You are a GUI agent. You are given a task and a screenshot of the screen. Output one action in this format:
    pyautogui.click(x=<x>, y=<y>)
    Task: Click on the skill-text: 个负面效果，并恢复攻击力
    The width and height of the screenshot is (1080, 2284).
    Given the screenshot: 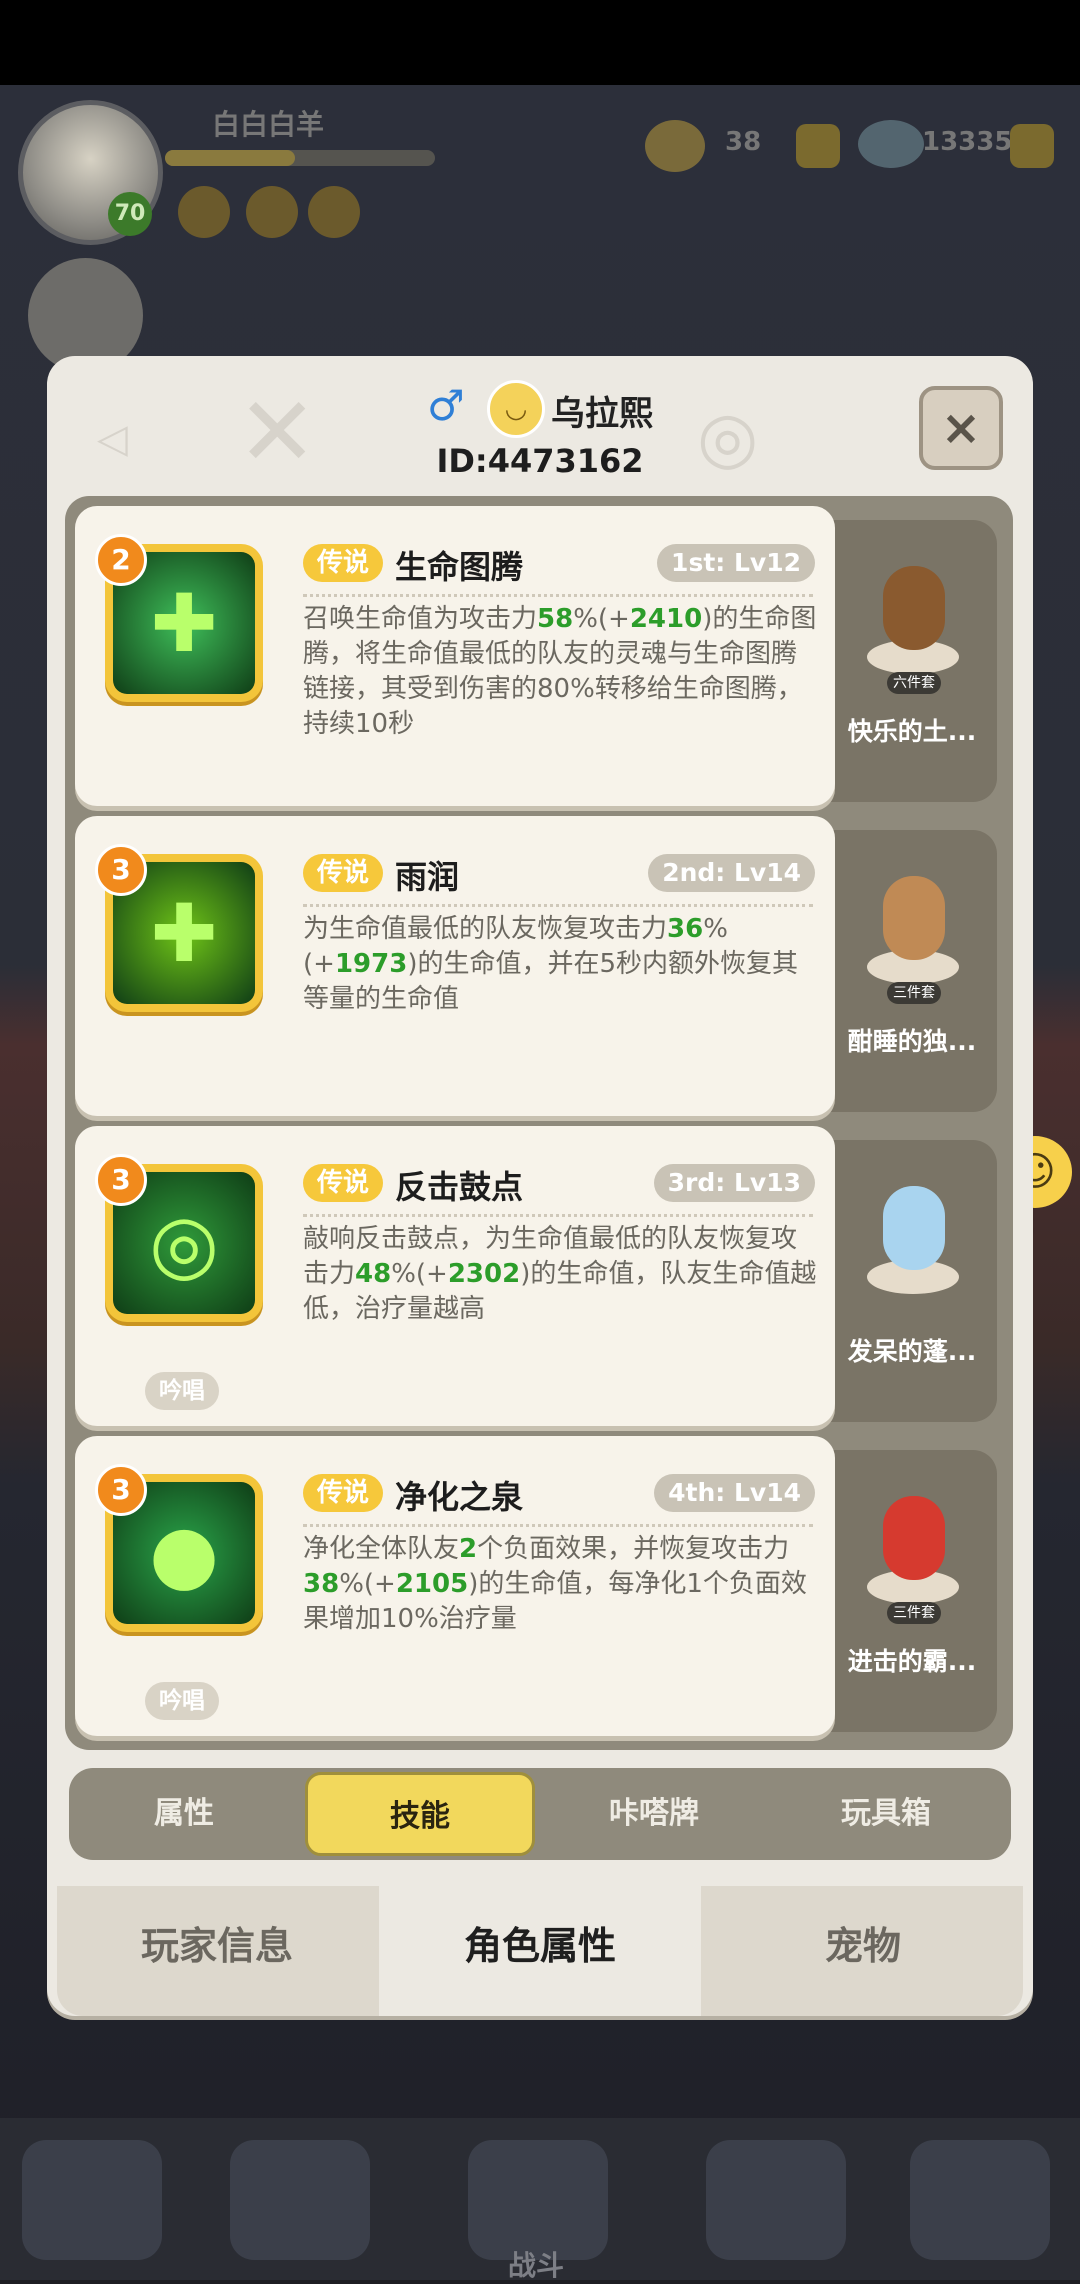 What is the action you would take?
    pyautogui.click(x=633, y=1549)
    